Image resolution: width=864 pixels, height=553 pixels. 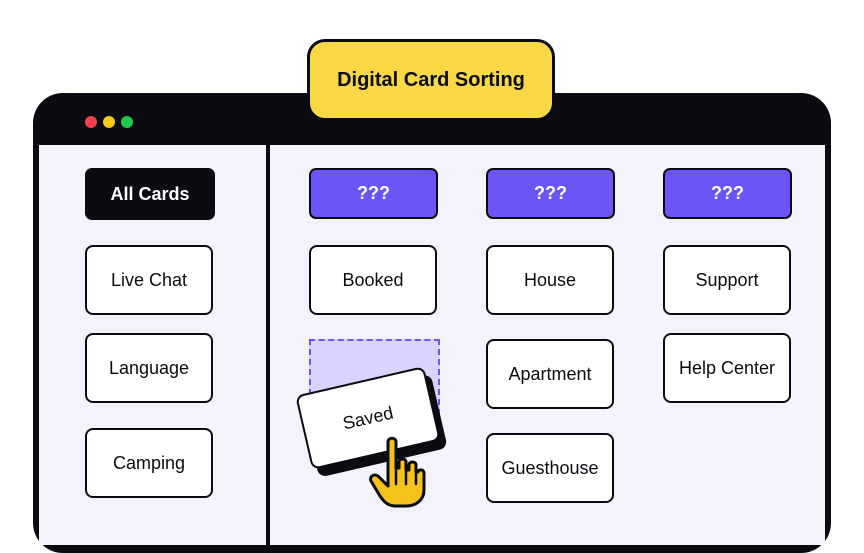 What do you see at coordinates (149, 463) in the screenshot?
I see `sidebar-card: Camping` at bounding box center [149, 463].